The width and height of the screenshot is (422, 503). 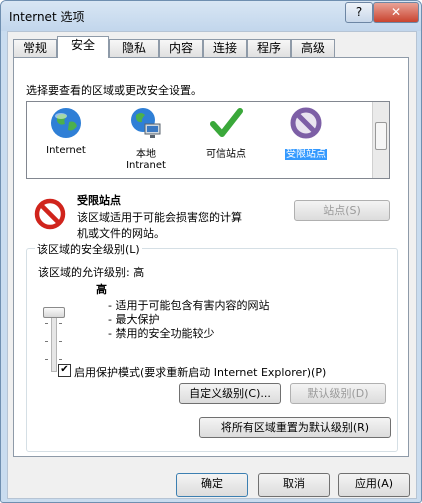 What do you see at coordinates (146, 123) in the screenshot?
I see `local-intranet-icon` at bounding box center [146, 123].